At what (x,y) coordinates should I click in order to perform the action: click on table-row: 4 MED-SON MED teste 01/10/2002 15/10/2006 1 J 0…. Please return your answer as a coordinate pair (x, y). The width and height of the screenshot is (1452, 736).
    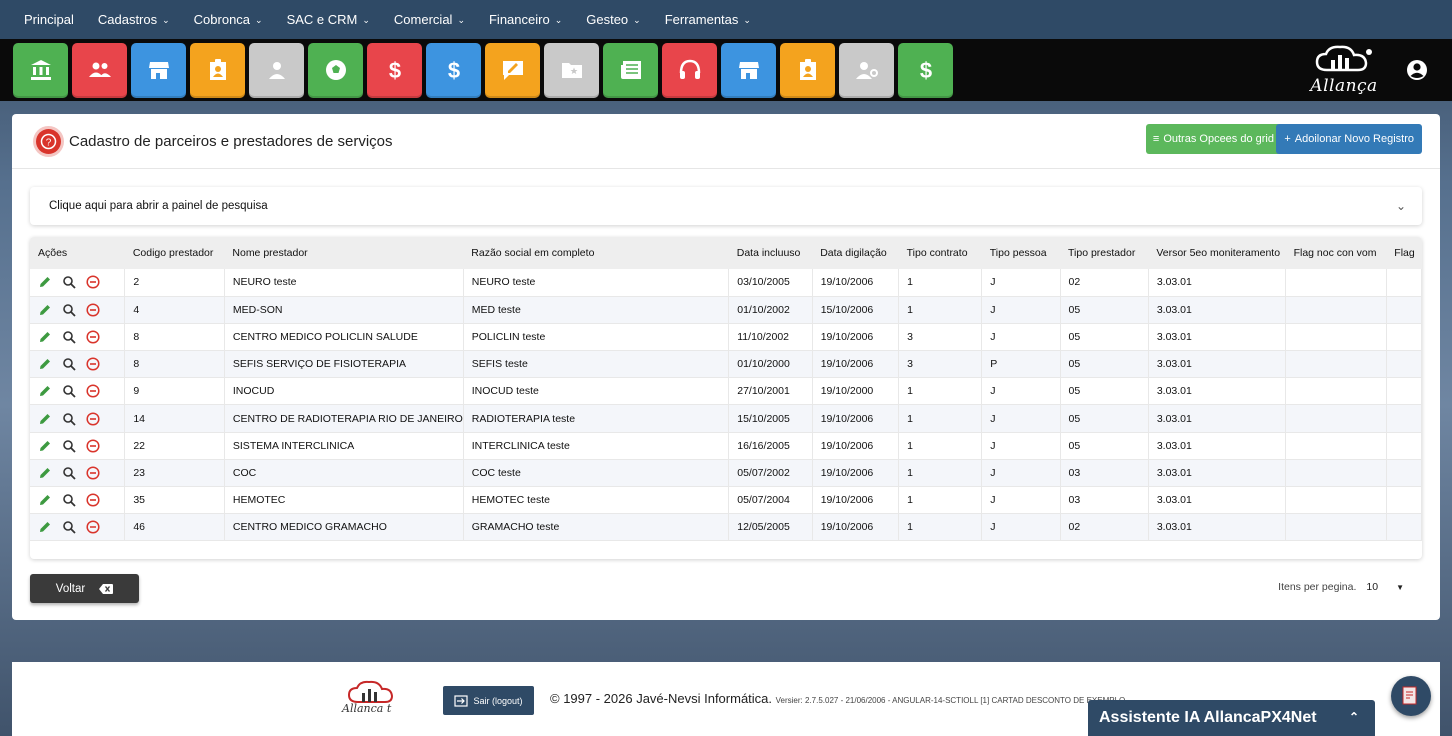
    Looking at the image, I should click on (726, 310).